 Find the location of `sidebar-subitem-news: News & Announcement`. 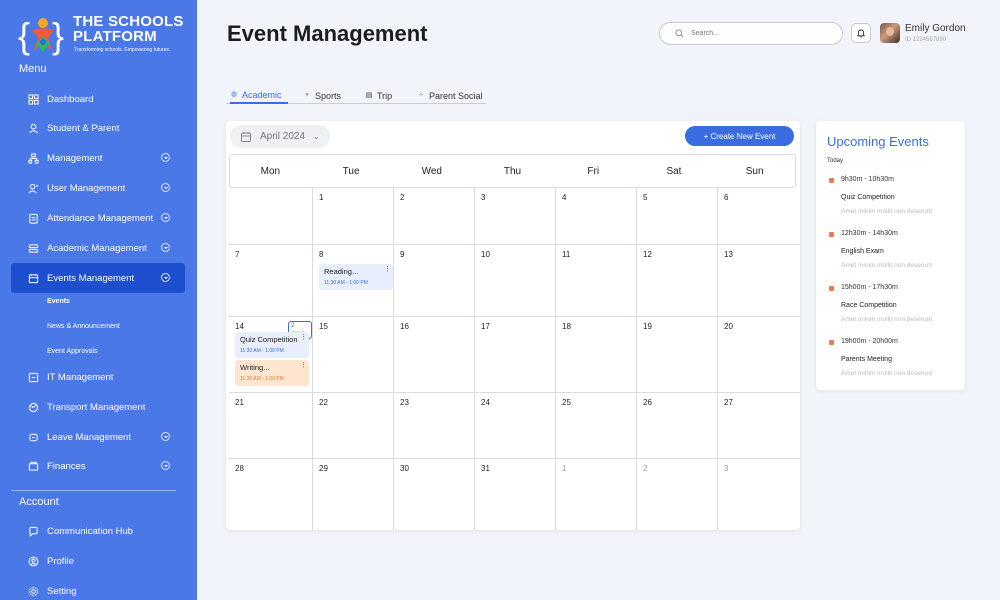

sidebar-subitem-news: News & Announcement is located at coordinates (83, 326).